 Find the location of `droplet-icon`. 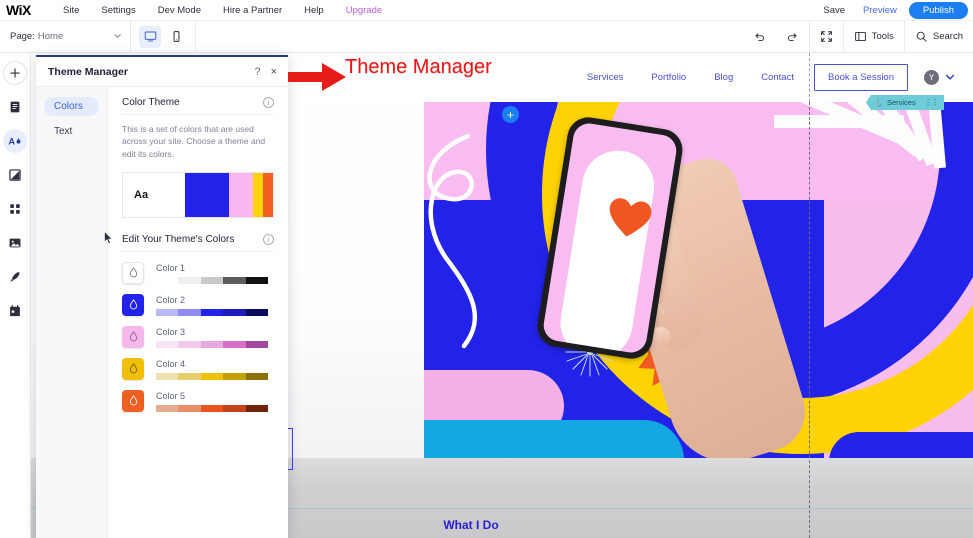

droplet-icon is located at coordinates (133, 272).